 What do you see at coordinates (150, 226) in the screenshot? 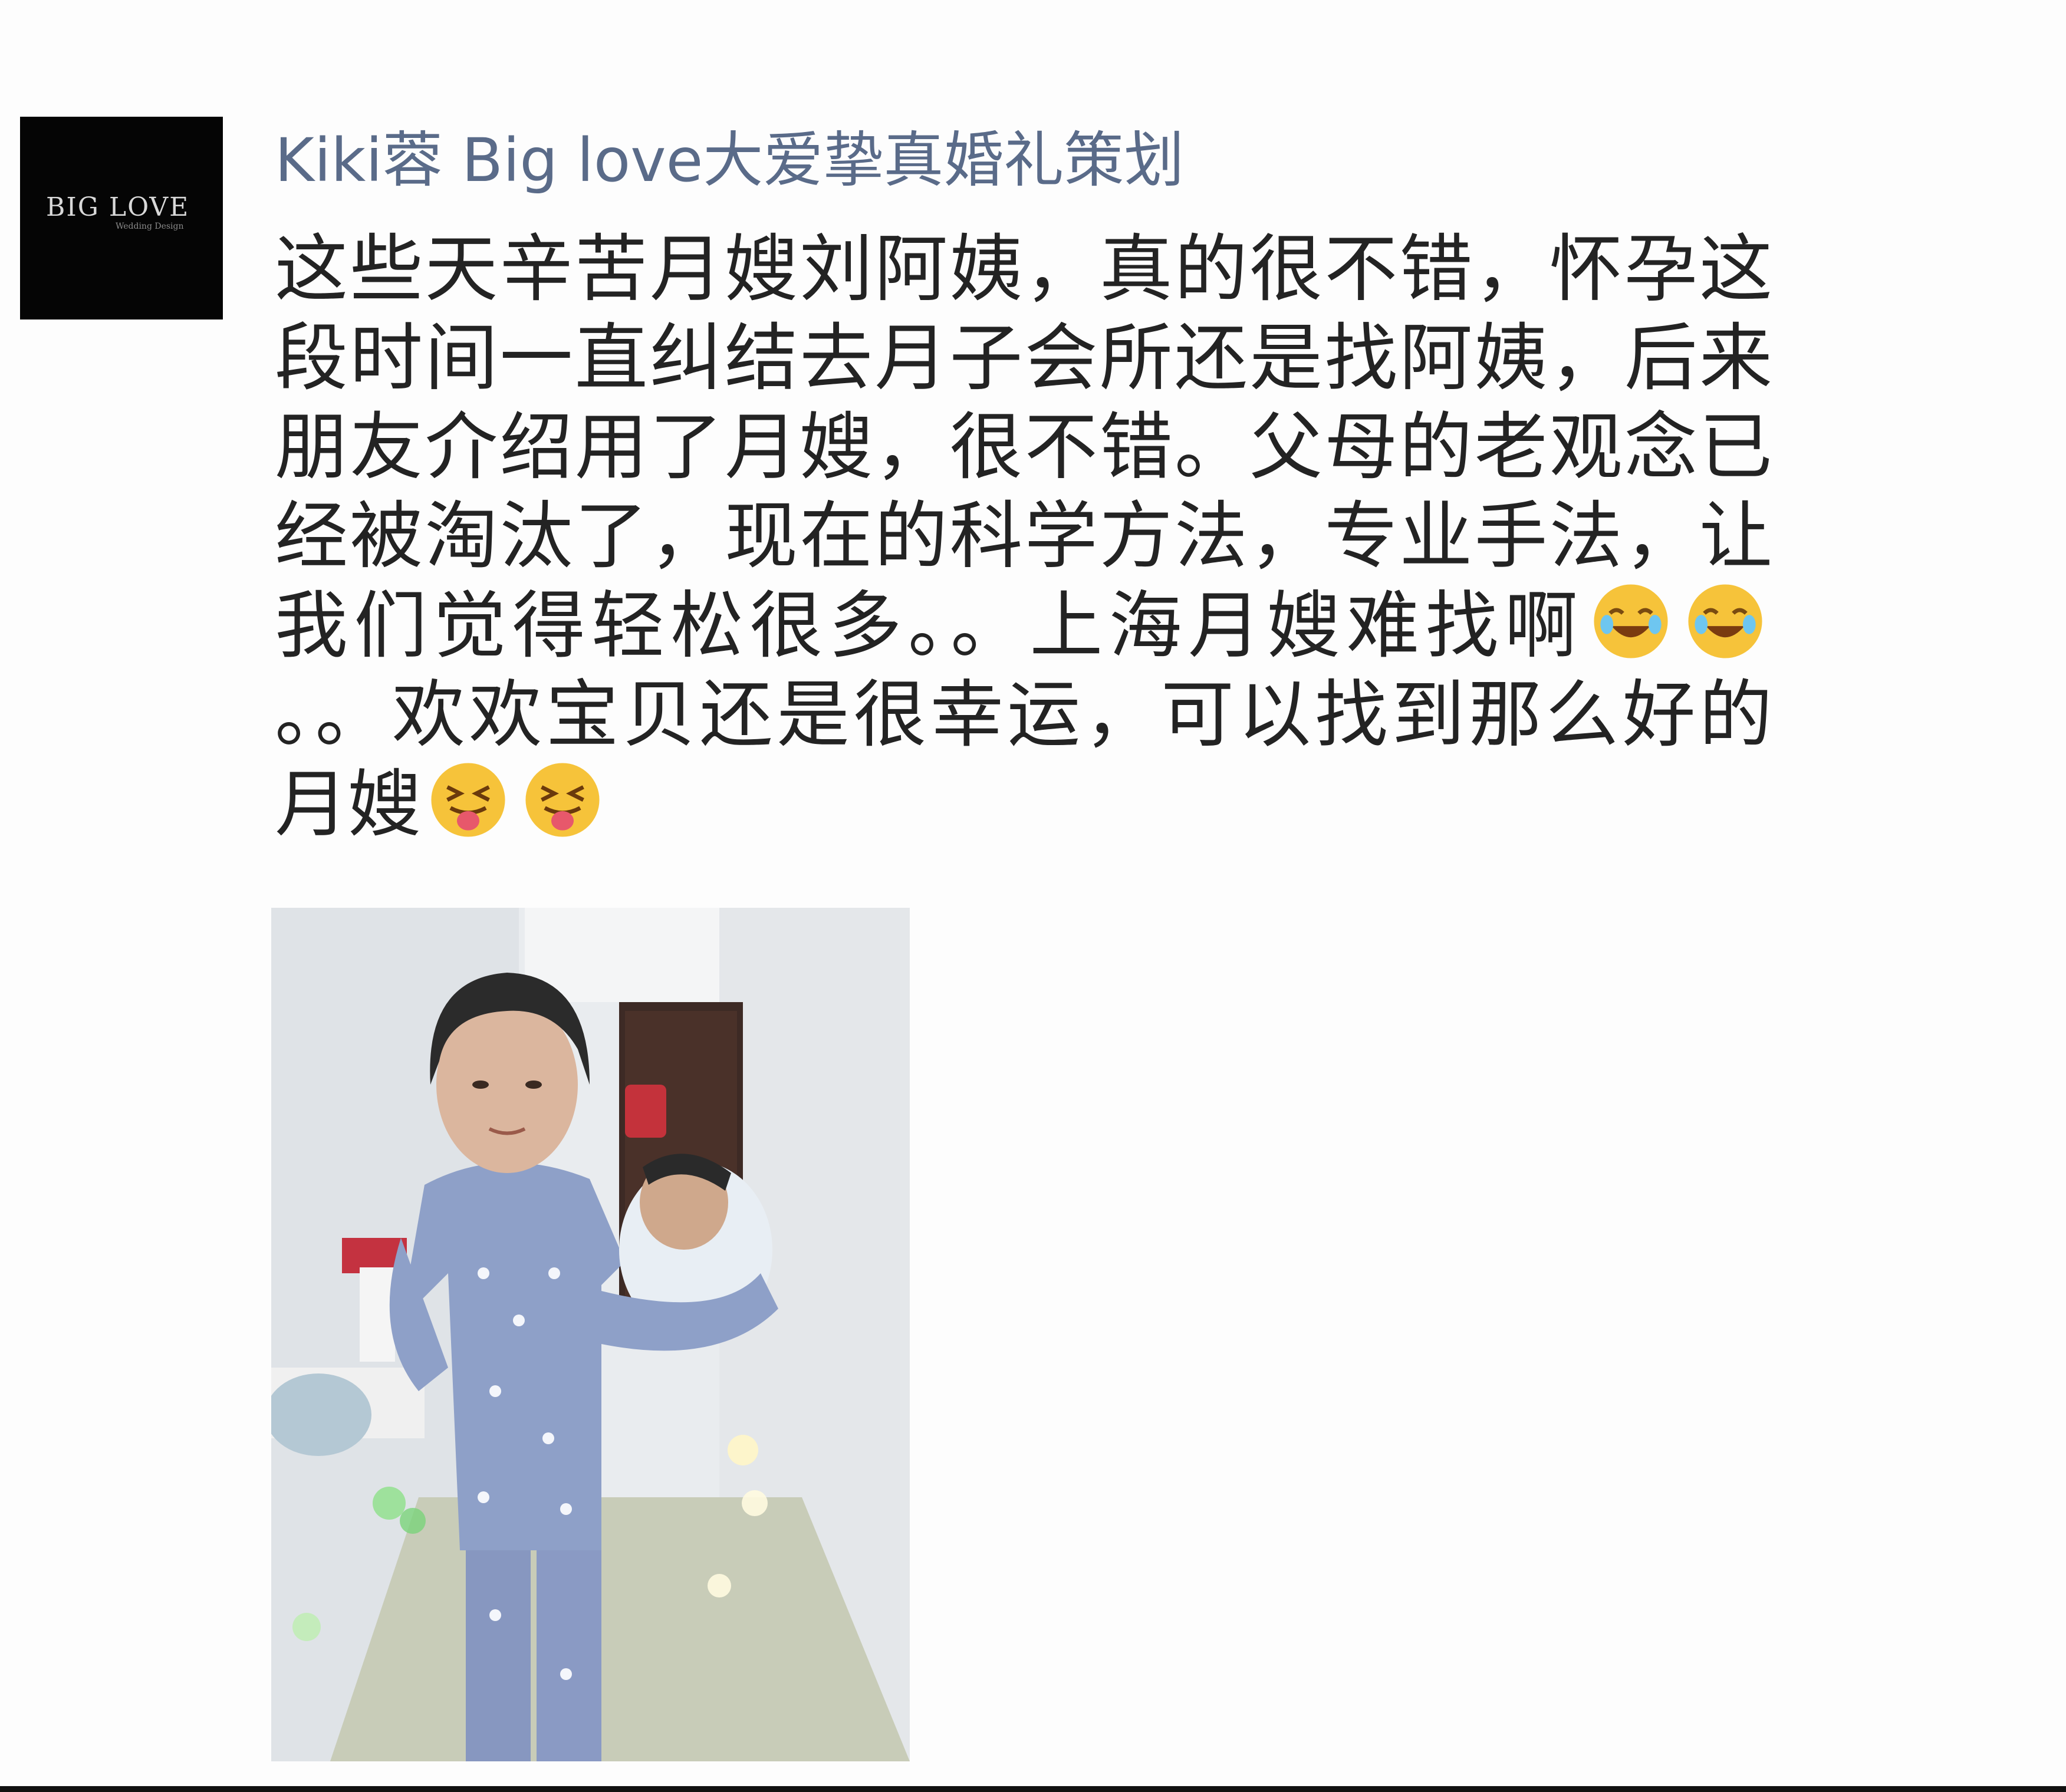
I see `avatar-logo-subtext: Wedding Design` at bounding box center [150, 226].